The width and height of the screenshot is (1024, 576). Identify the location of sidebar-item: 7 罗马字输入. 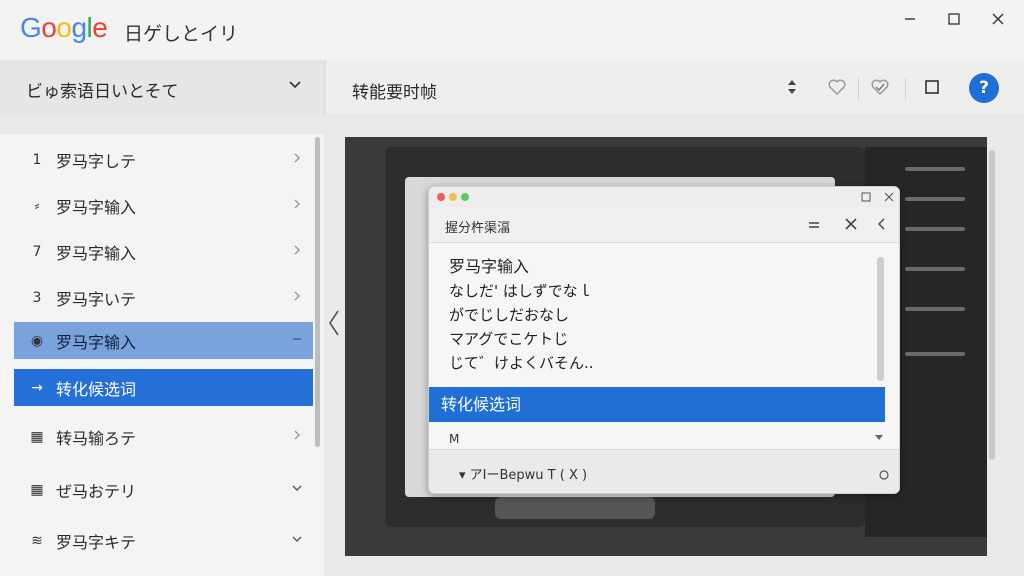
(163, 251).